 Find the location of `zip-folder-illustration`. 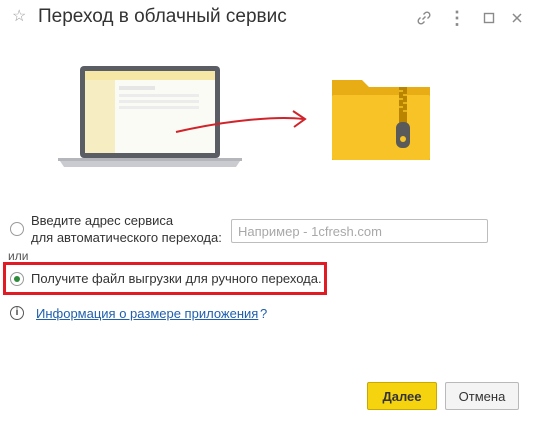

zip-folder-illustration is located at coordinates (381, 120).